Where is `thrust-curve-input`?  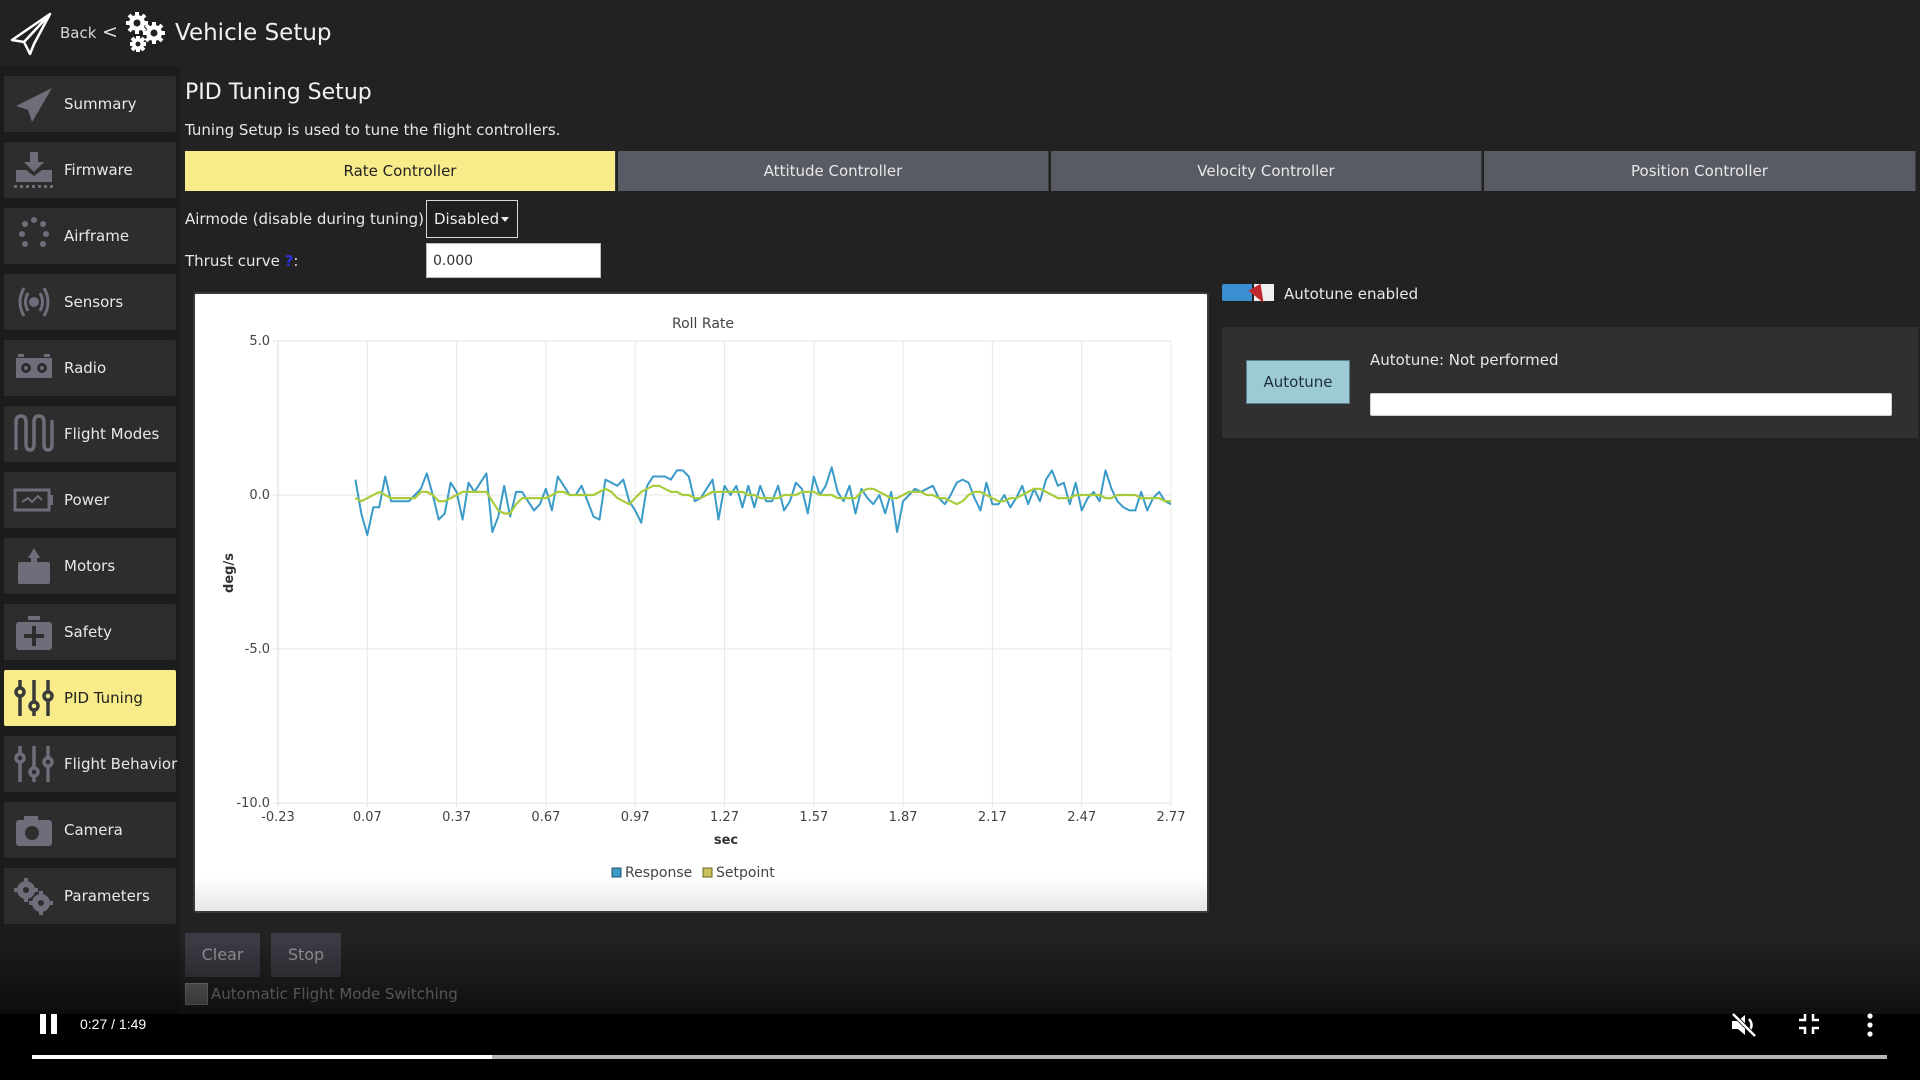
thrust-curve-input is located at coordinates (513, 260).